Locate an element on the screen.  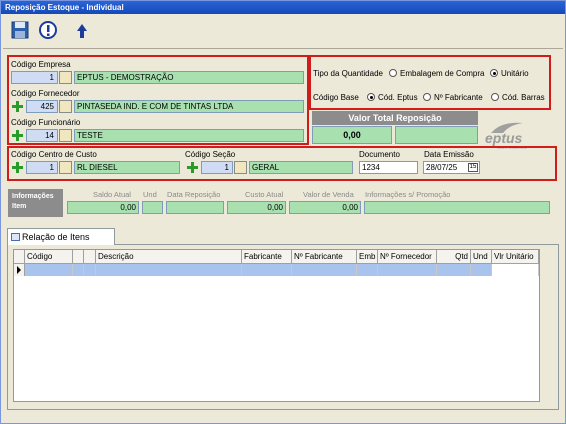
grid-header-codigo: Código is located at coordinates (49, 257).